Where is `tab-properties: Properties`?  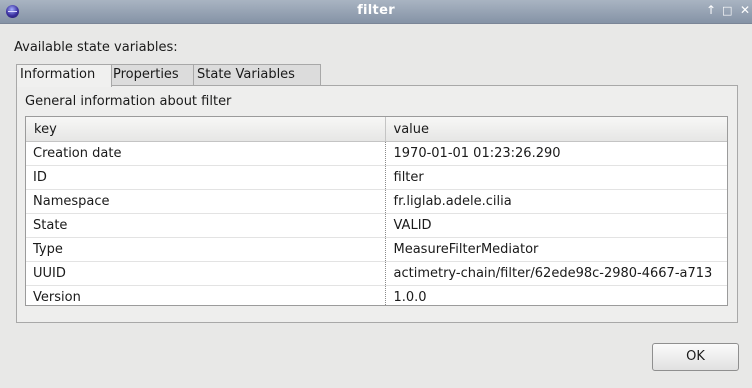
tab-properties: Properties is located at coordinates (153, 74).